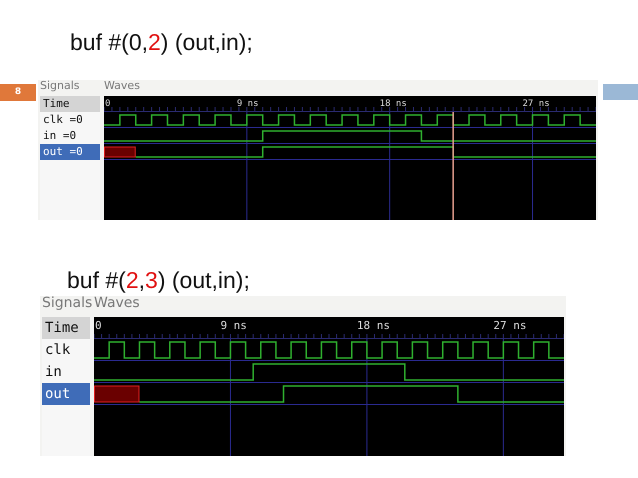 This screenshot has width=638, height=478. I want to click on slide-accent-bar, so click(620, 92).